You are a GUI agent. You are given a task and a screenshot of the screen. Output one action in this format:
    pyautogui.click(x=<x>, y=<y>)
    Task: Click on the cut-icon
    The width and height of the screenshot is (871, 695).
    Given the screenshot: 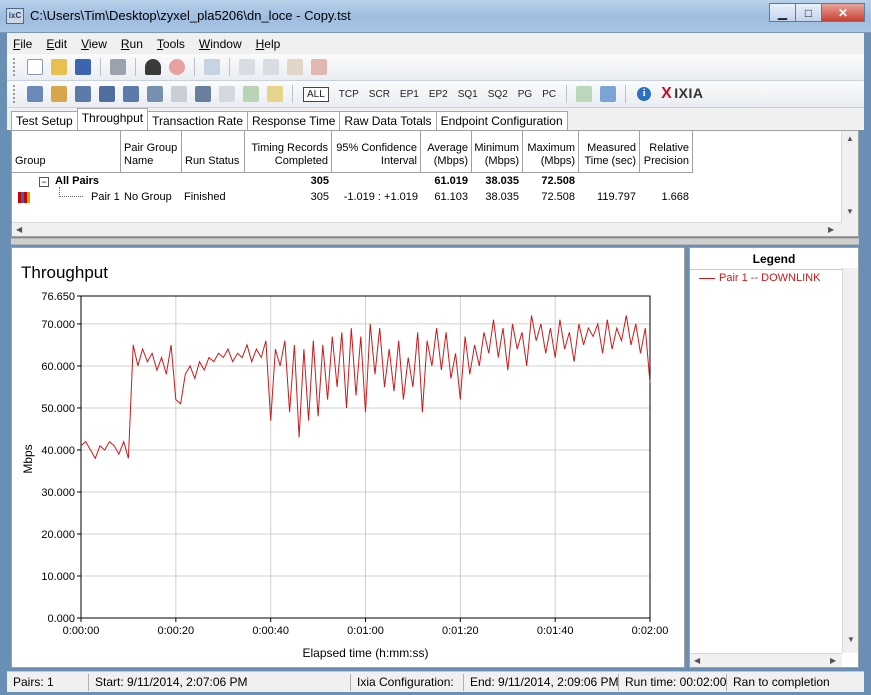 What is the action you would take?
    pyautogui.click(x=247, y=67)
    